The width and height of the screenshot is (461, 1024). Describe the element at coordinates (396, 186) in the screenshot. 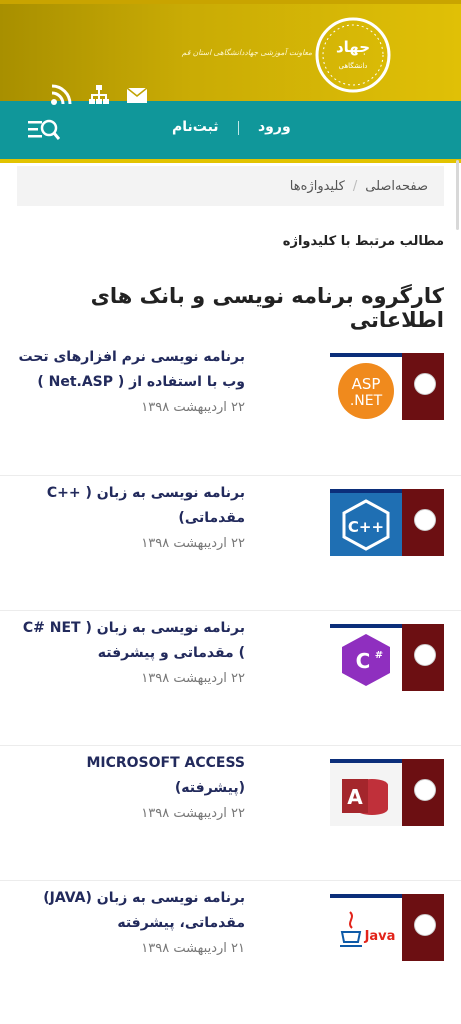

I see `breadcrumb-home: صفحه‌اصلی` at that location.